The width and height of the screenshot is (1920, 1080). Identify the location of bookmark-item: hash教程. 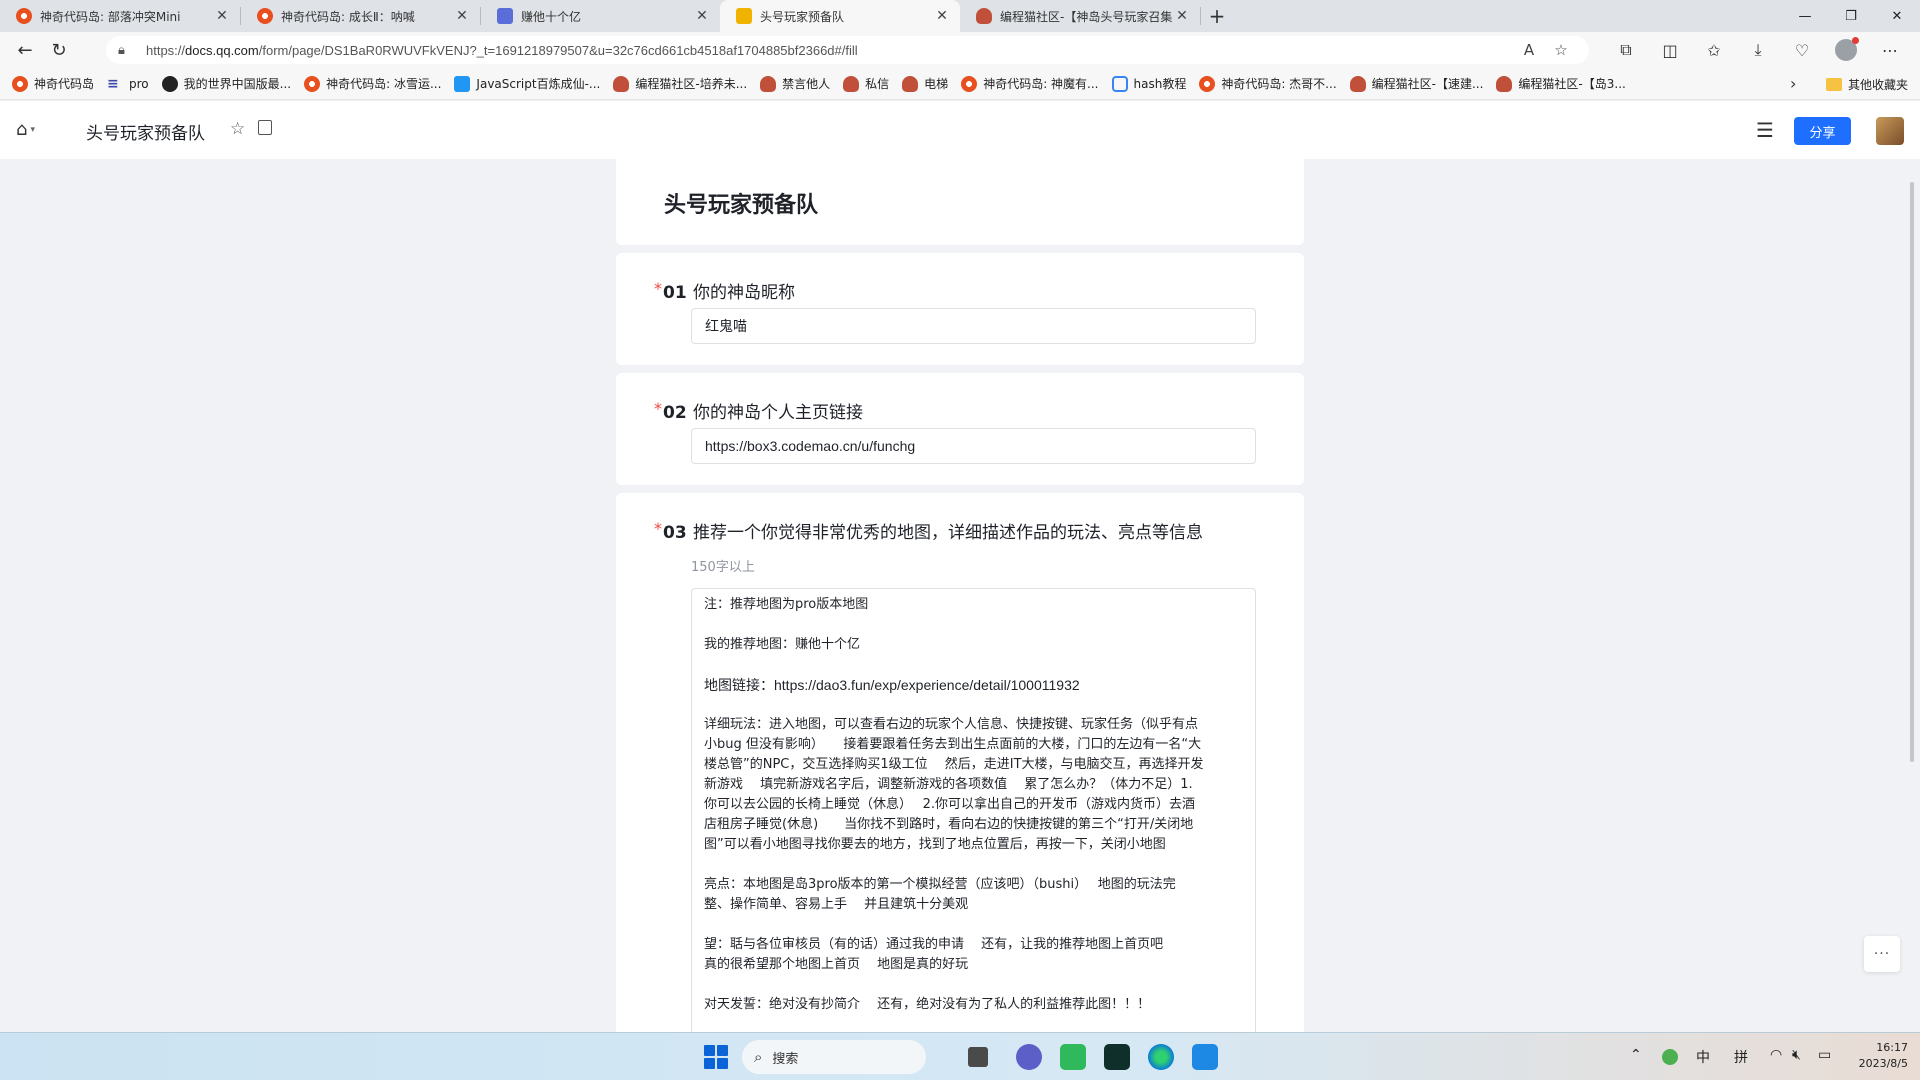
(1148, 83).